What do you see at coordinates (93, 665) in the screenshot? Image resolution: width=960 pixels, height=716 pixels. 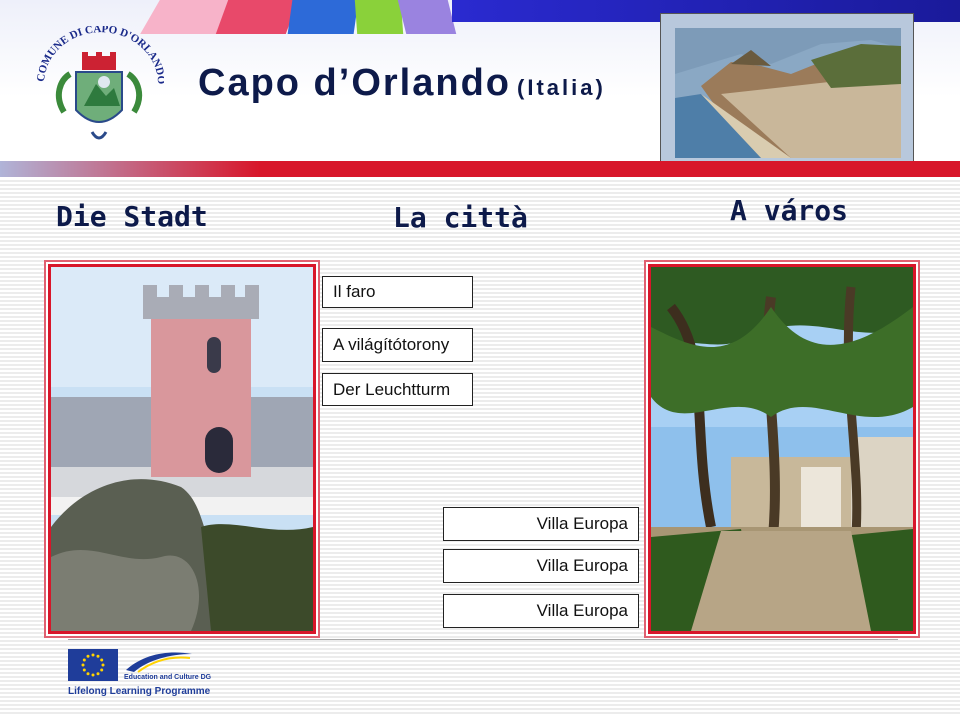 I see `eu-flag-logo` at bounding box center [93, 665].